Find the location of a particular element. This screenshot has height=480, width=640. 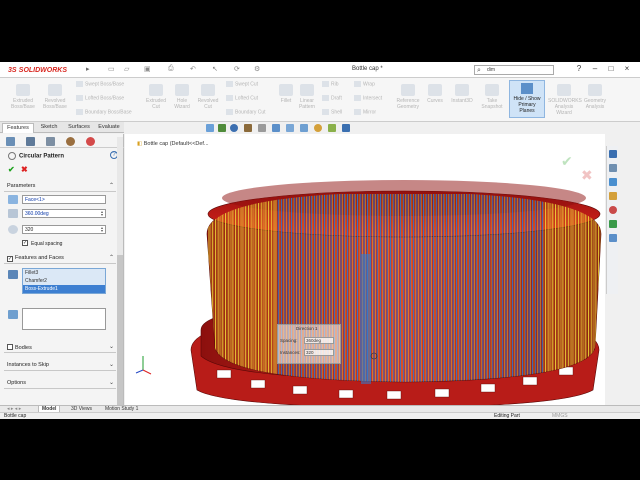

list-item: Fillet3 is located at coordinates (64, 273).